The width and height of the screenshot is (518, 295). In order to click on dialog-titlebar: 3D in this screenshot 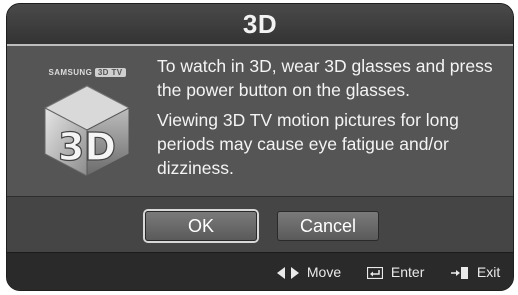, I will do `click(260, 25)`.